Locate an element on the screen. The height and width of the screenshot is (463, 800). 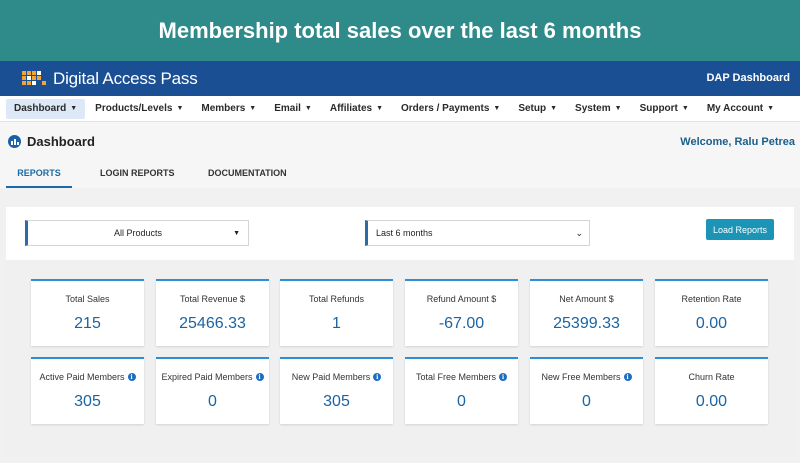
date-range-select: Last 6 months ⌄ is located at coordinates (477, 233).